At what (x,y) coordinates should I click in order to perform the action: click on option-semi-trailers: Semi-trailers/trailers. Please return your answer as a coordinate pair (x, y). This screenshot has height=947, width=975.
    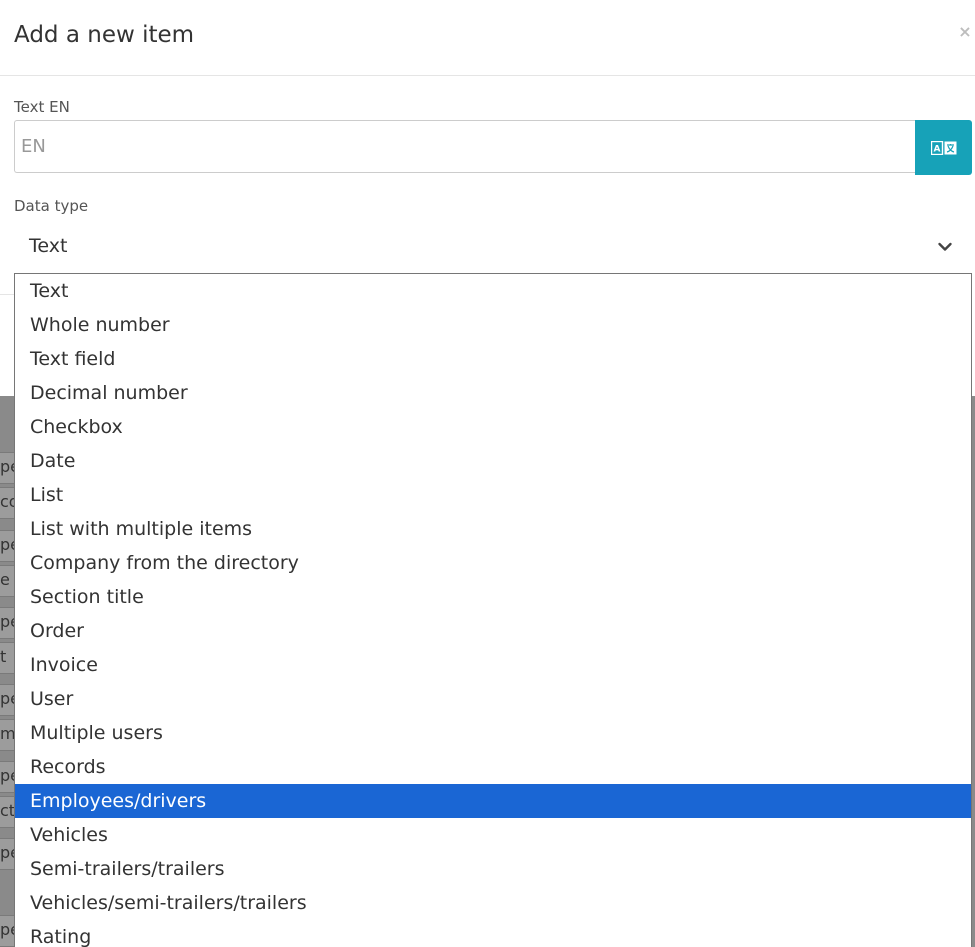
    Looking at the image, I should click on (493, 869).